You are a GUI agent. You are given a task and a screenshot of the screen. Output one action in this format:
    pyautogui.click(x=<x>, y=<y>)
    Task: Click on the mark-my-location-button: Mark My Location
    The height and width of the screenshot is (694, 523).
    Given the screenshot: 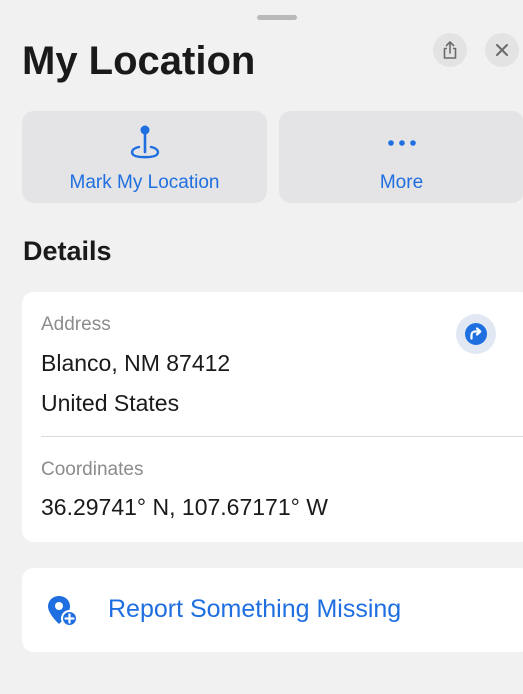 What is the action you would take?
    pyautogui.click(x=144, y=157)
    